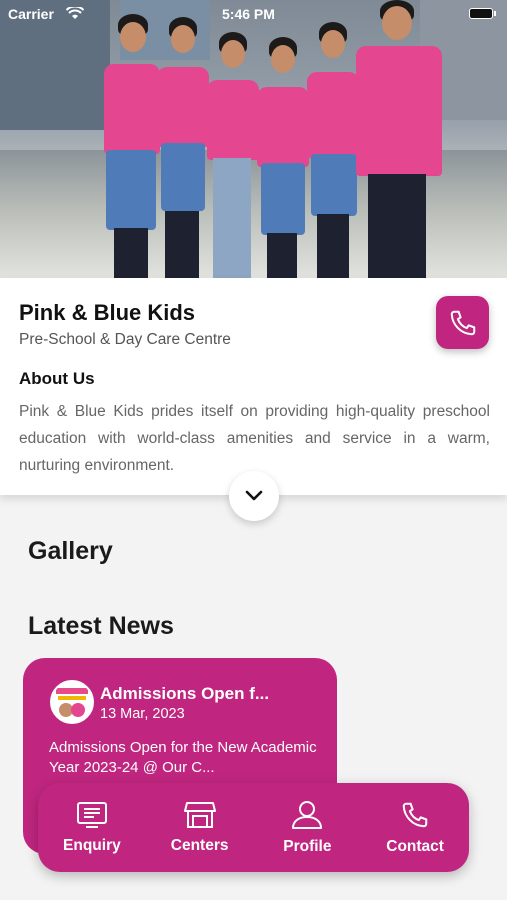 The width and height of the screenshot is (507, 900). Describe the element at coordinates (31, 14) in the screenshot. I see `carrier-label: Carrier` at that location.